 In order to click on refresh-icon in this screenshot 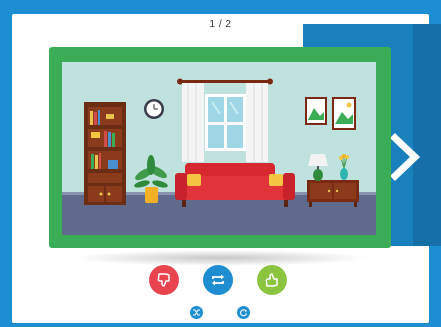, I will do `click(244, 313)`.